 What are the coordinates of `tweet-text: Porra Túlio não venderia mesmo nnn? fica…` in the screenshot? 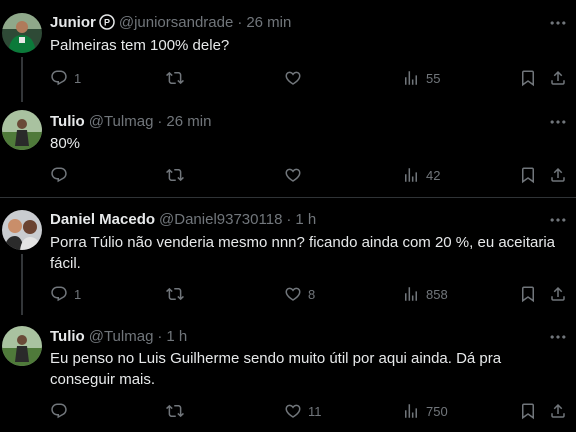 It's located at (303, 253).